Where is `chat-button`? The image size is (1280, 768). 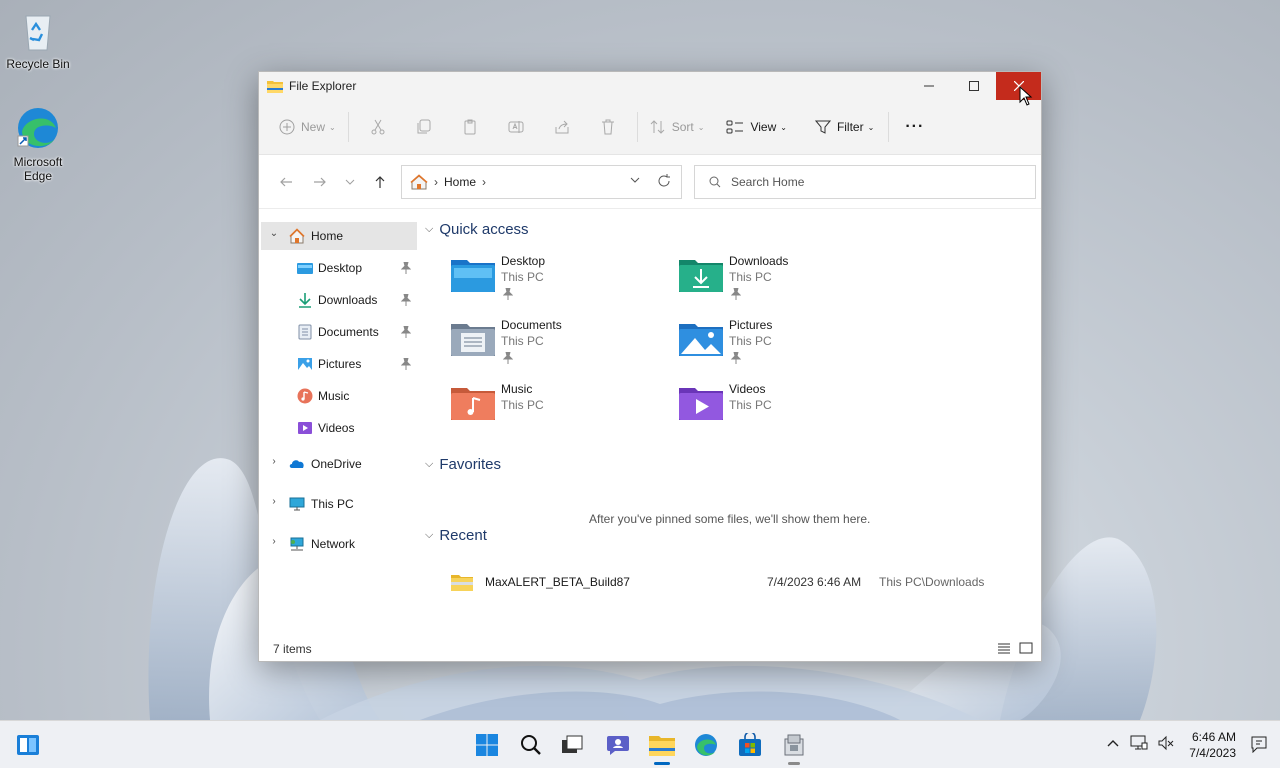 chat-button is located at coordinates (618, 745).